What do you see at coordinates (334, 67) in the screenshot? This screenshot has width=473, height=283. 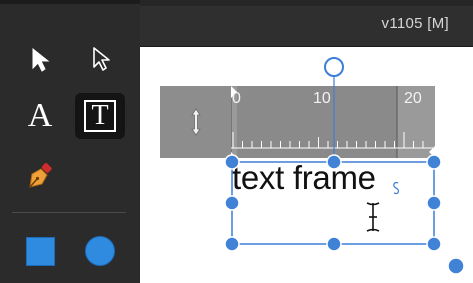 I see `rotation-handle` at bounding box center [334, 67].